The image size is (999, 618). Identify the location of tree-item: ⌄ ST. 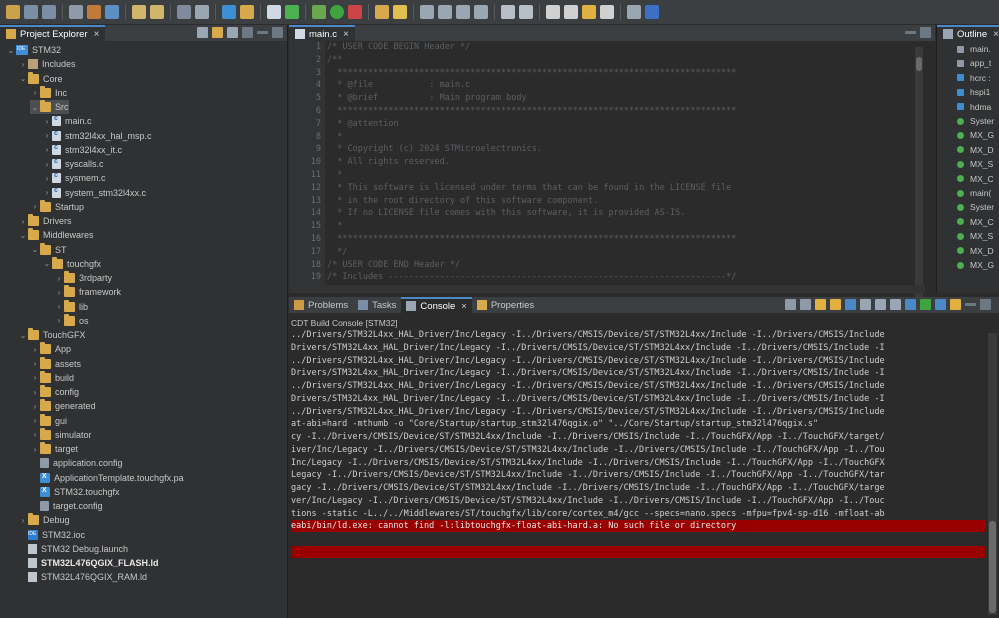
(48, 249).